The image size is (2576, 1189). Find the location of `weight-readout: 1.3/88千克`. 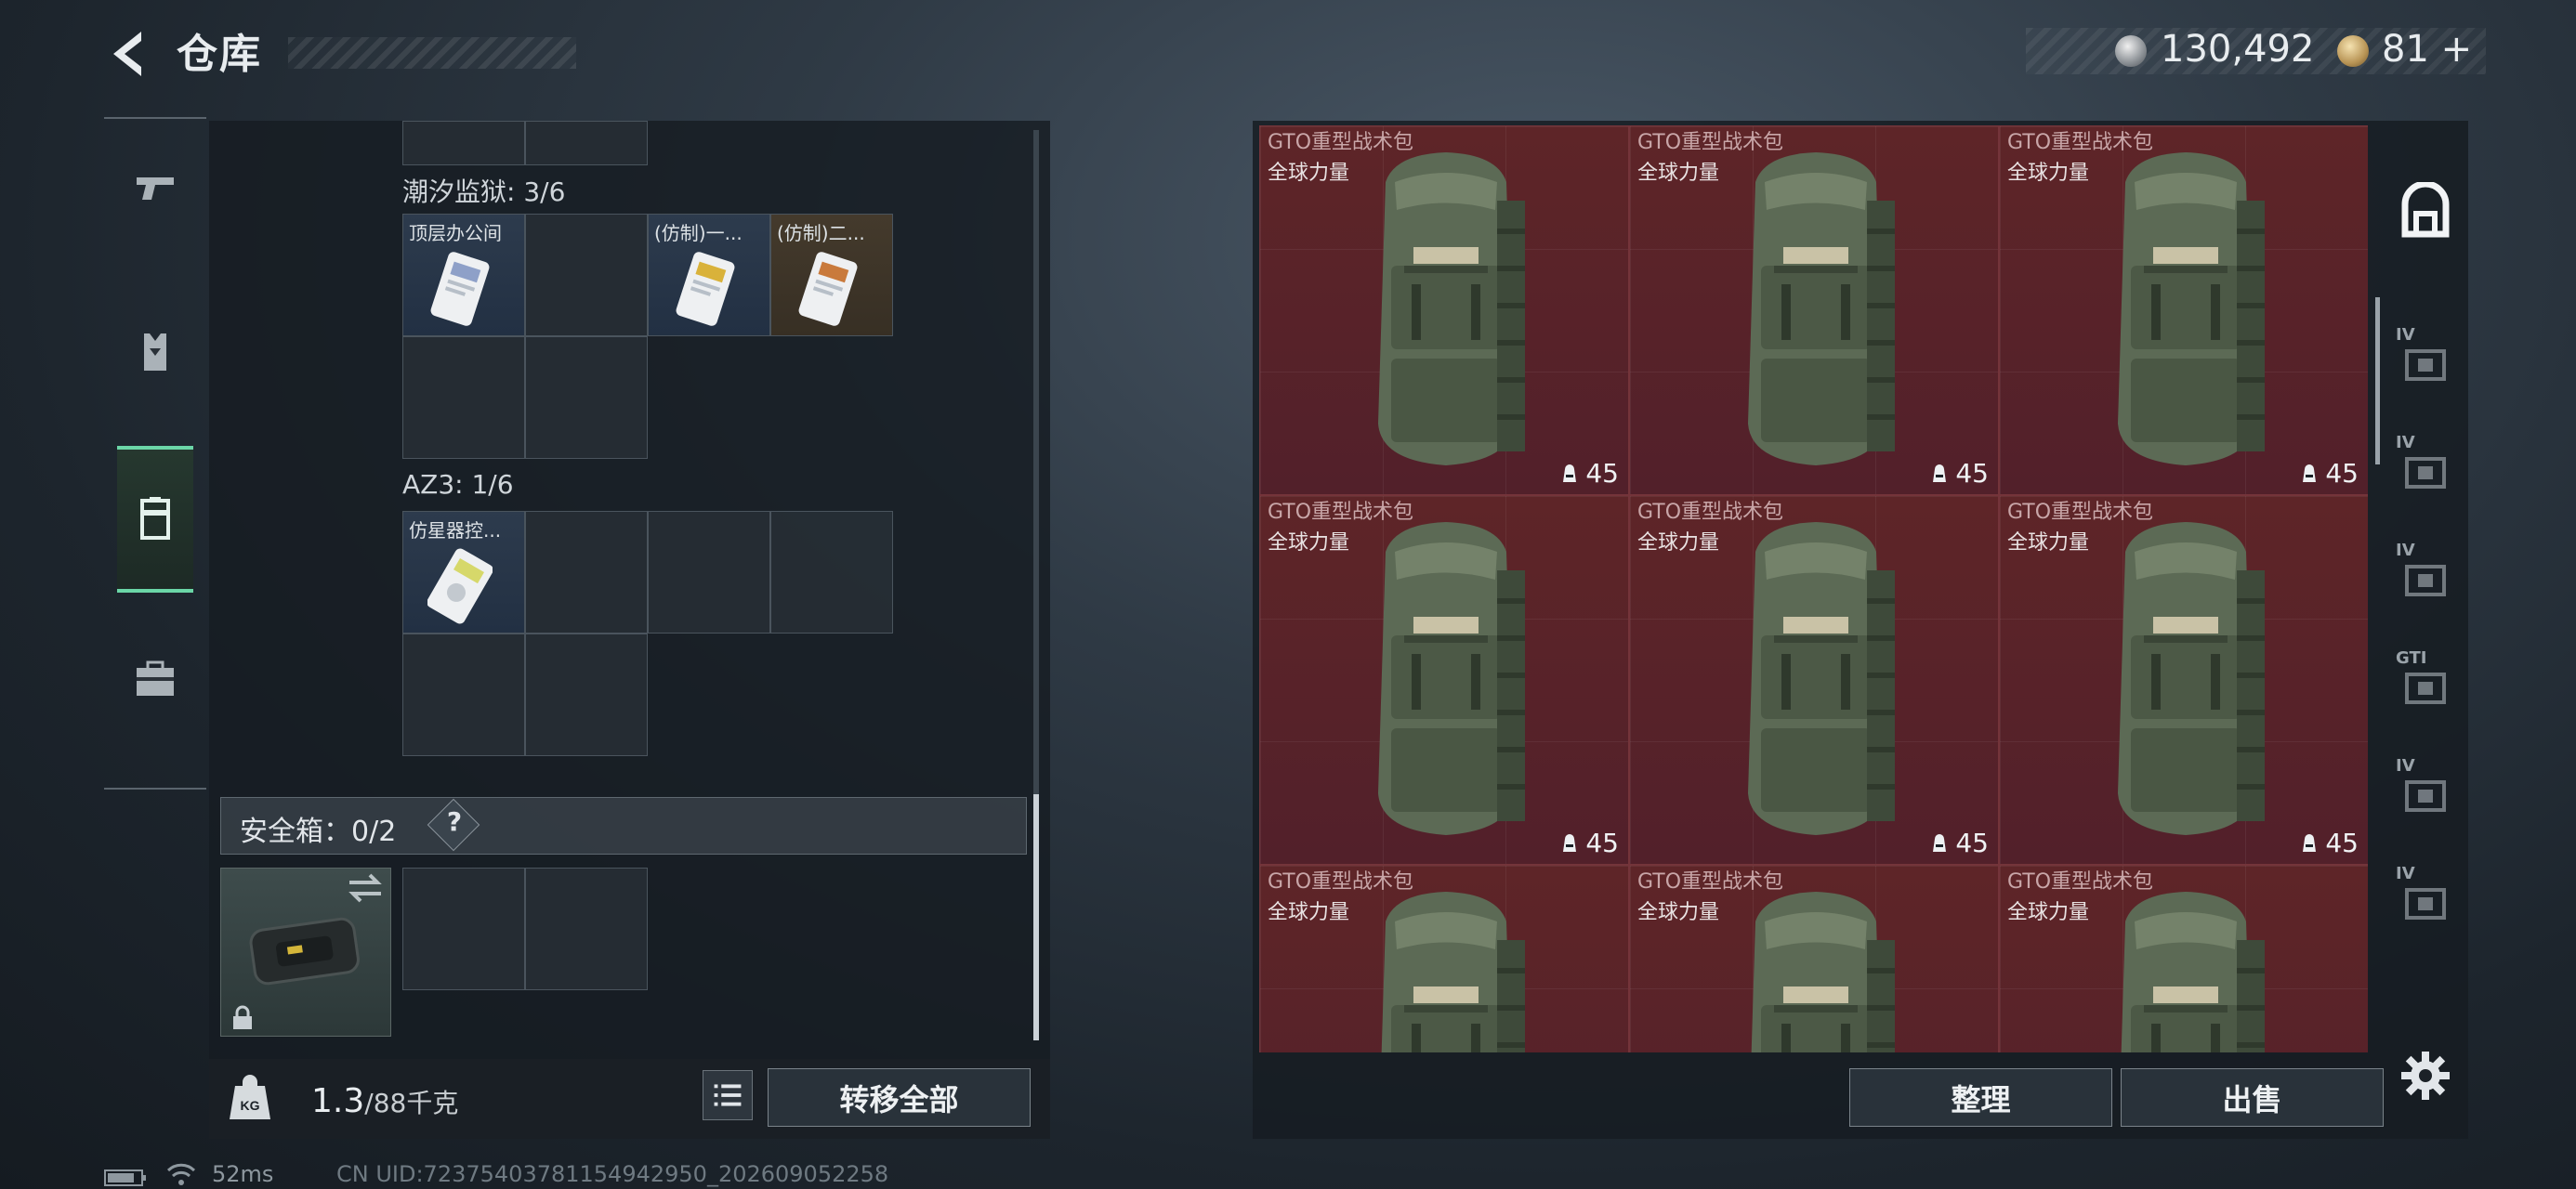

weight-readout: 1.3/88千克 is located at coordinates (384, 1101).